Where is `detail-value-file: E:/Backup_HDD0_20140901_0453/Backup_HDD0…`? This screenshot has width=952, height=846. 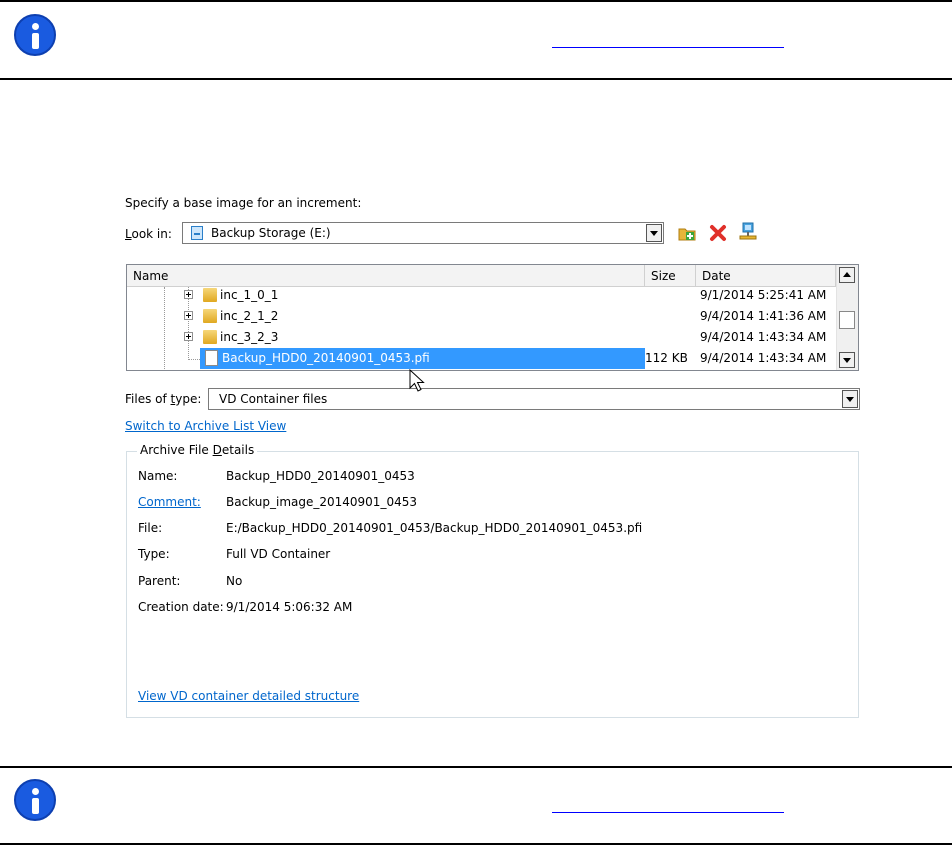 detail-value-file: E:/Backup_HDD0_20140901_0453/Backup_HDD0… is located at coordinates (434, 528).